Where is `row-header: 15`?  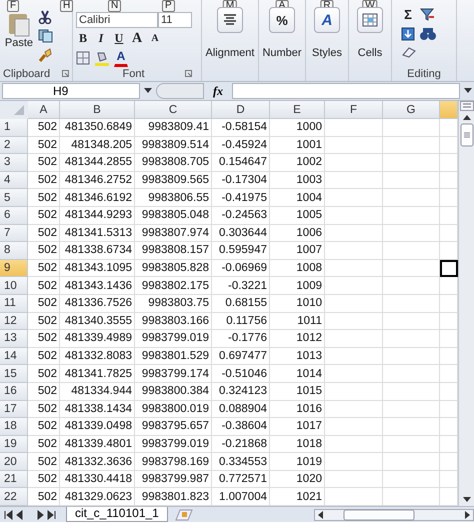
row-header: 15 is located at coordinates (14, 374).